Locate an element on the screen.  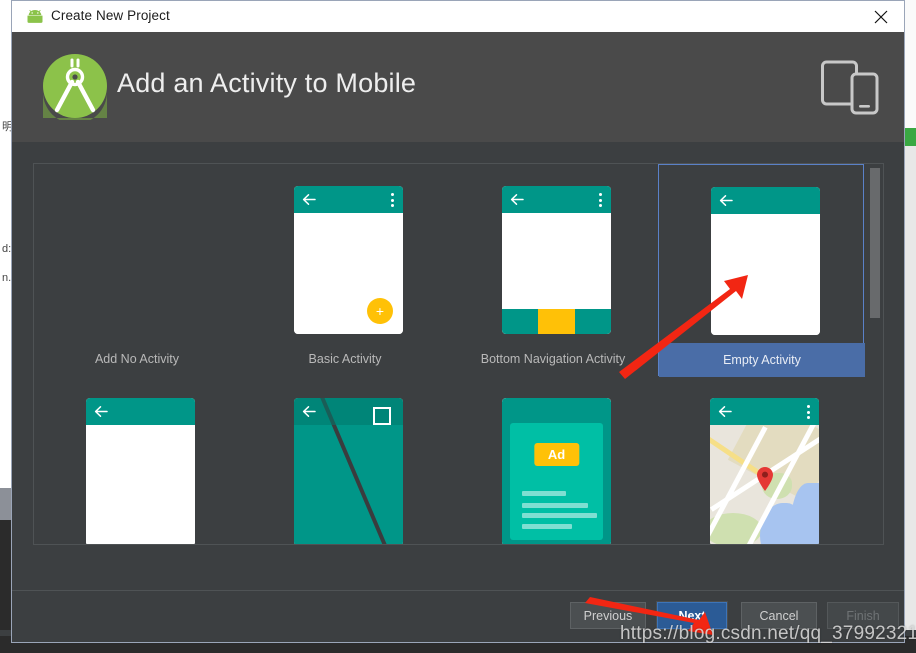
close-button is located at coordinates (881, 16).